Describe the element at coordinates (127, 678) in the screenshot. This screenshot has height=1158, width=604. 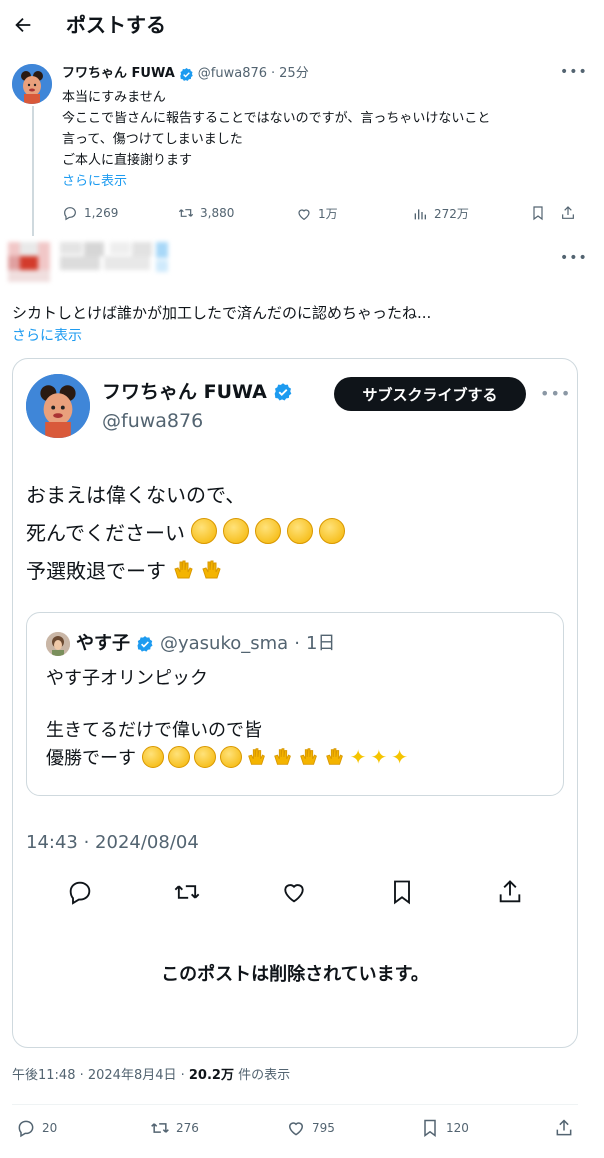
I see `post-line: やす子オリンピック` at that location.